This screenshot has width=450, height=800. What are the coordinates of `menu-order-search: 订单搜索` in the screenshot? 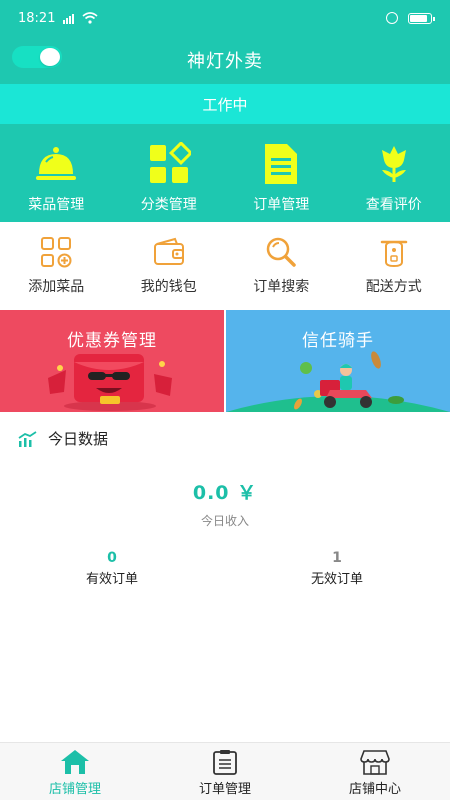 It's located at (281, 265).